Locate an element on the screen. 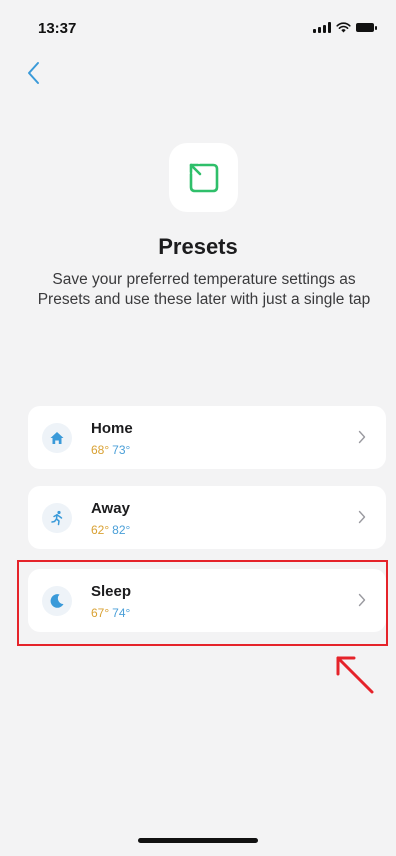 The height and width of the screenshot is (856, 396). battery-icon is located at coordinates (366, 27).